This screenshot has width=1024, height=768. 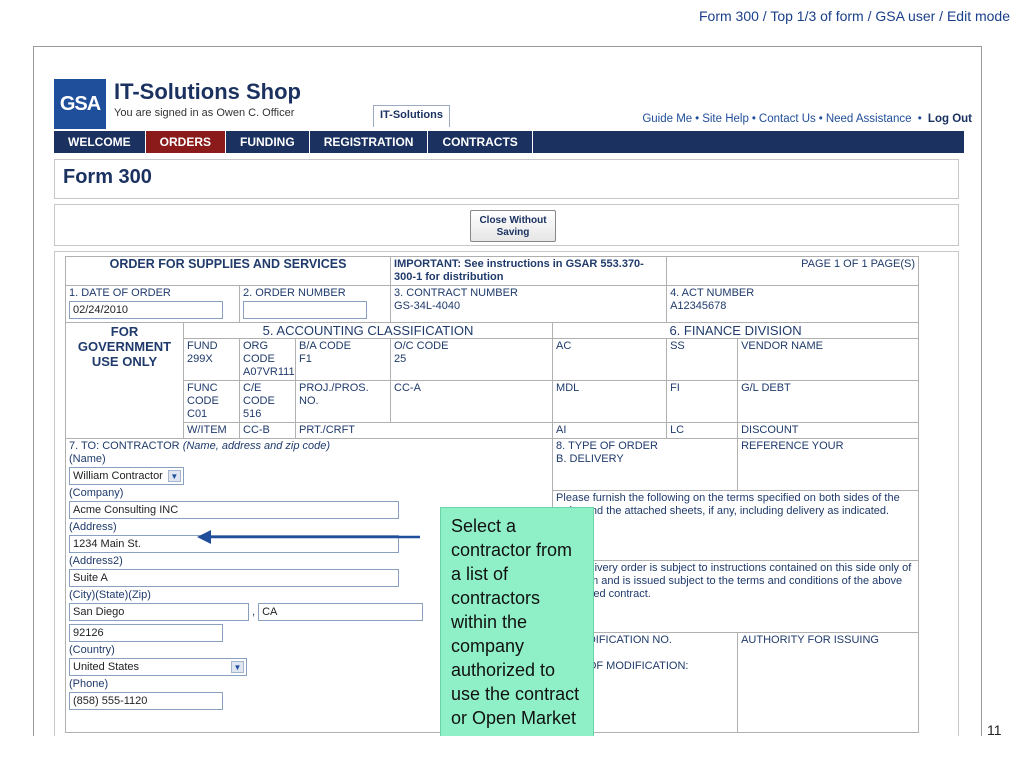 I want to click on page-title-panel: Form 300, so click(x=506, y=179).